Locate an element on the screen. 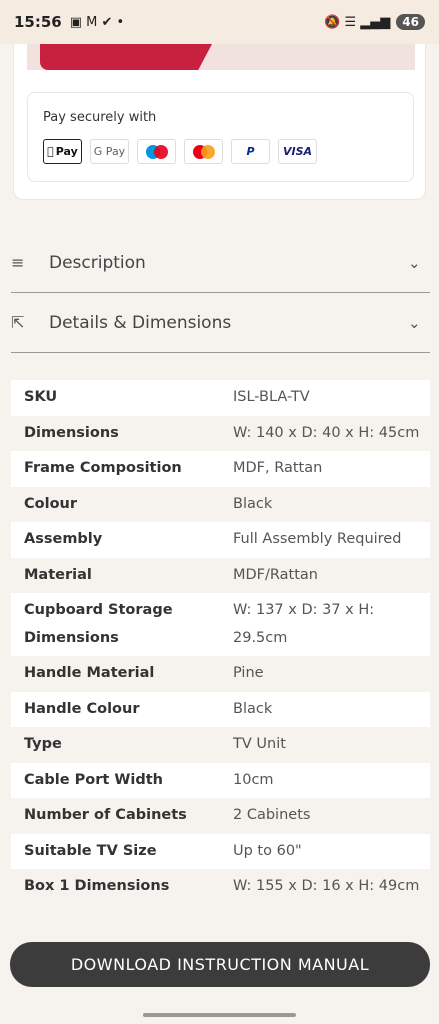 The height and width of the screenshot is (1024, 439). spec-row: Type TV Unit is located at coordinates (155, 744).